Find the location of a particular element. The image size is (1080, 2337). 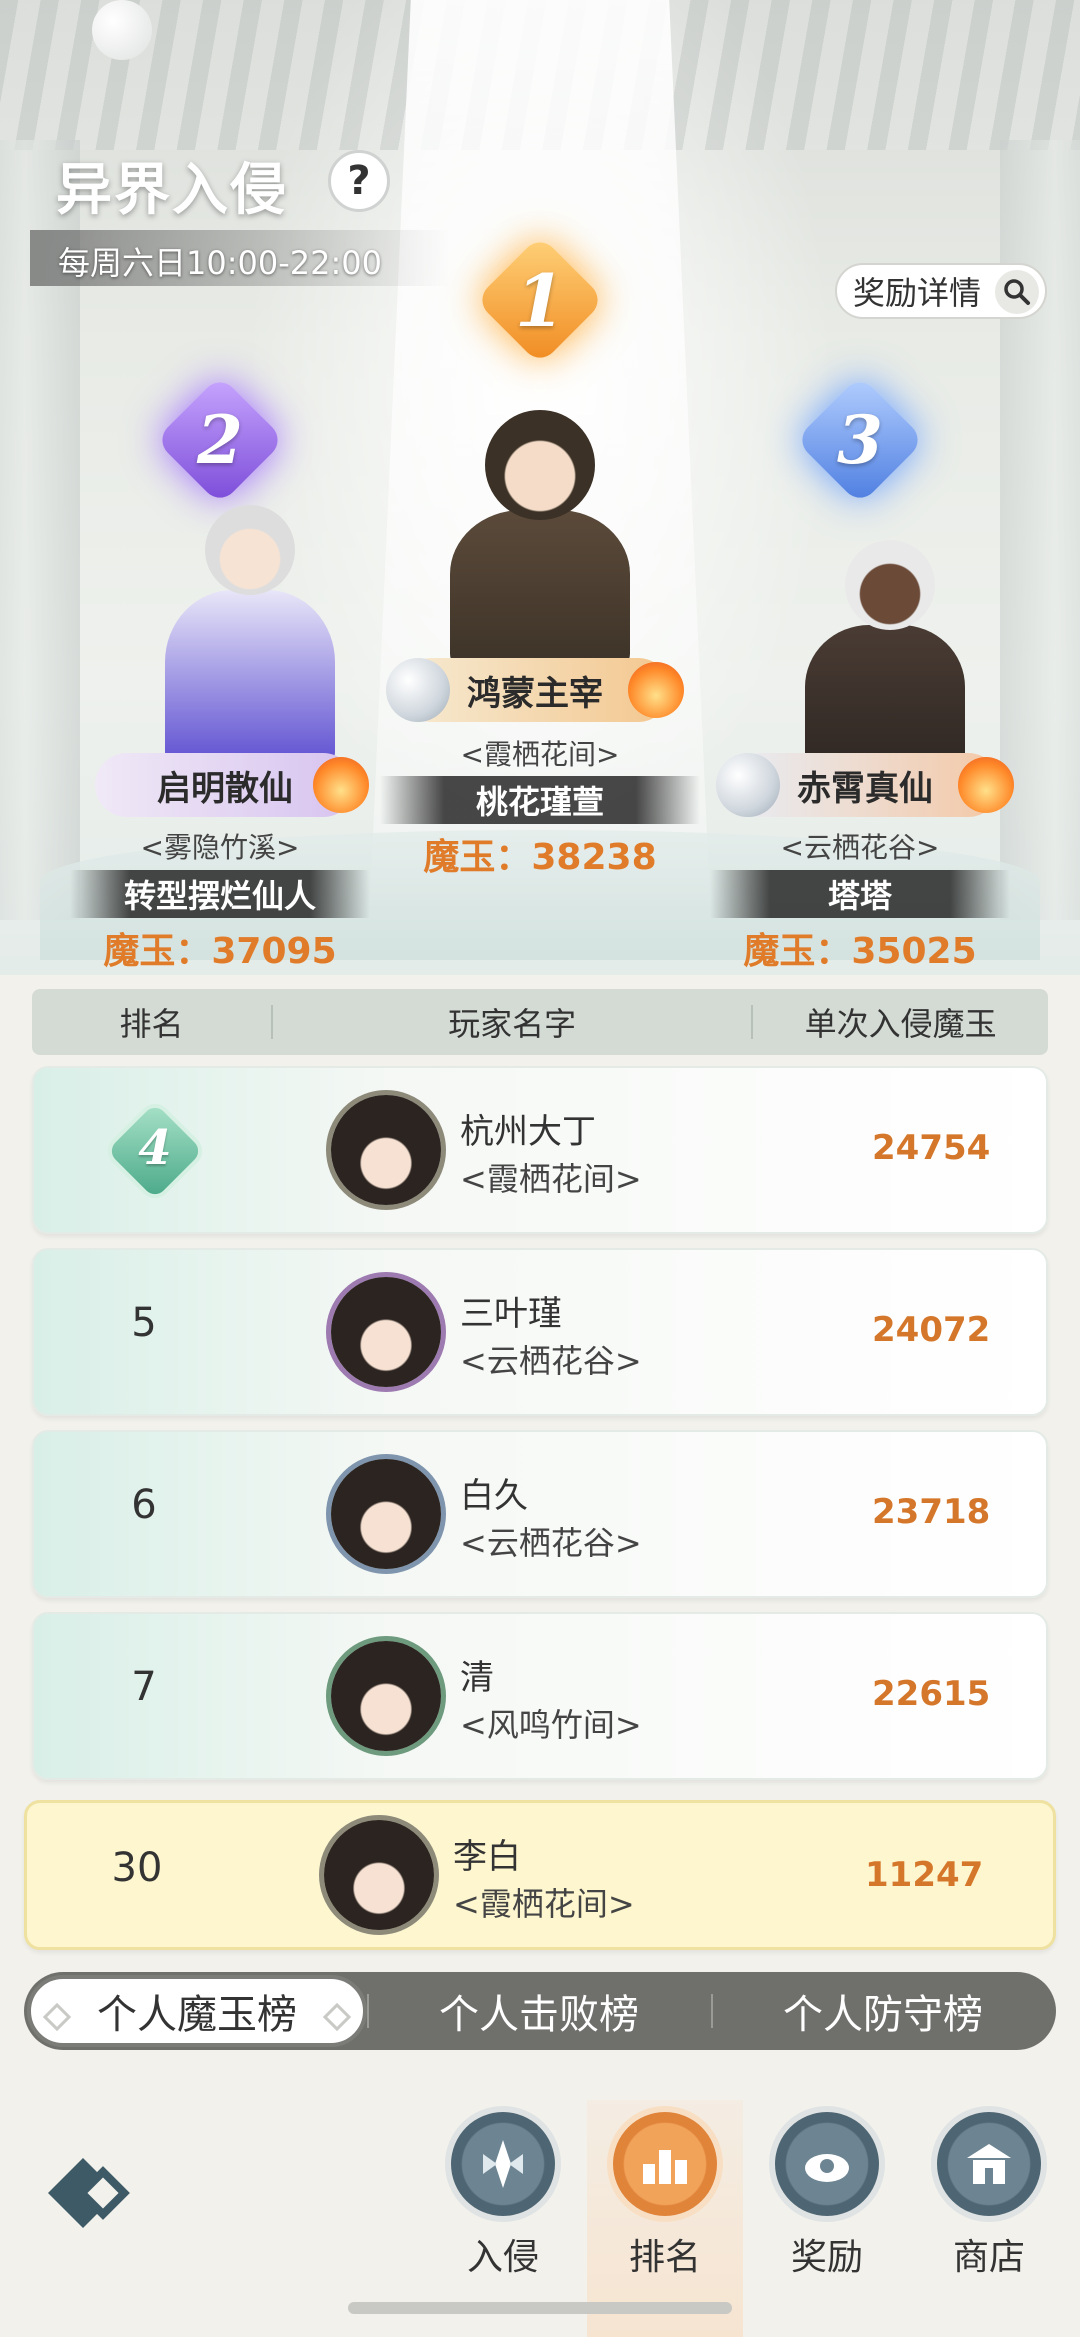

nav-invade: 入侵 is located at coordinates (503, 2212).